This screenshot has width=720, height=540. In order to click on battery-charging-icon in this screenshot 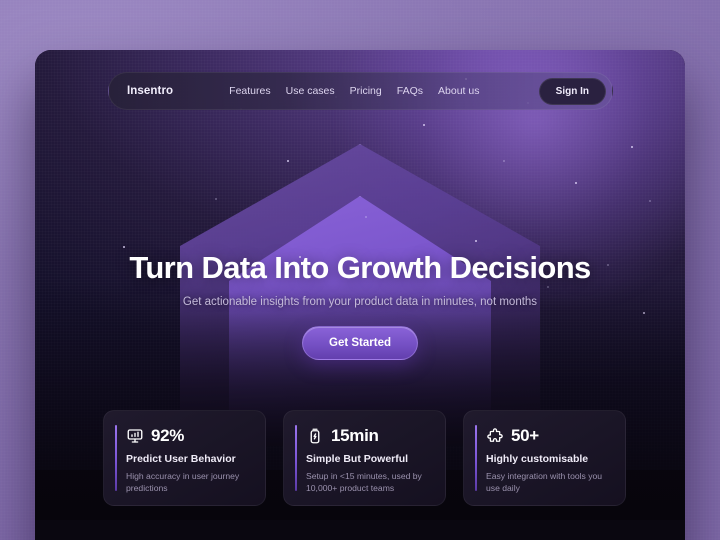, I will do `click(315, 436)`.